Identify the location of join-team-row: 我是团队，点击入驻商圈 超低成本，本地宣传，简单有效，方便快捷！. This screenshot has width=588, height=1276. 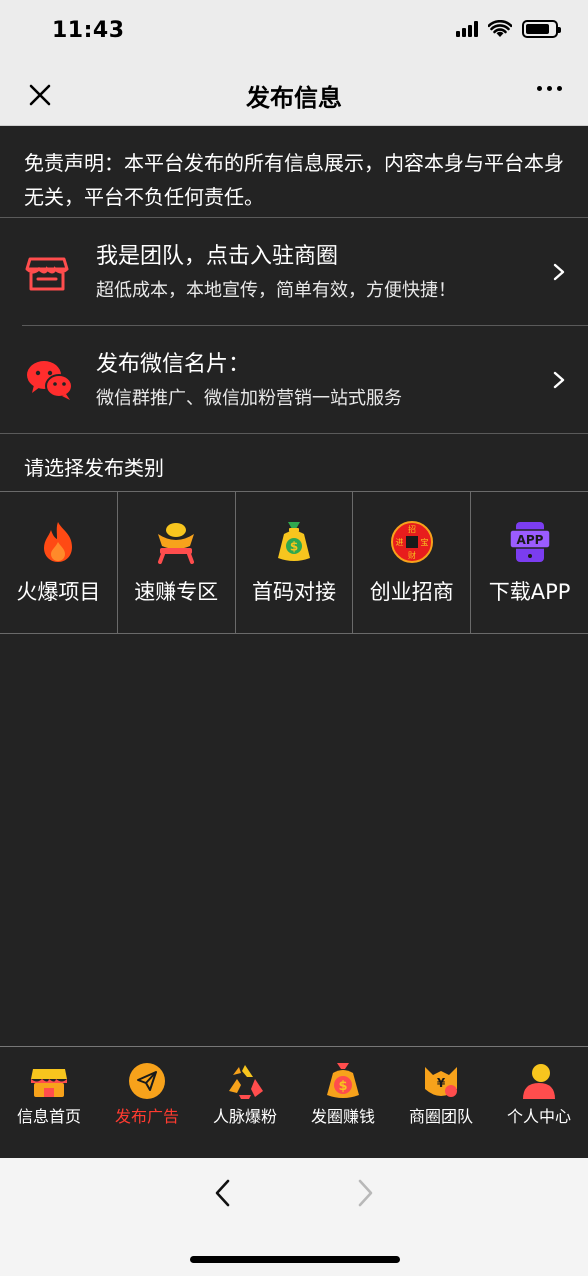
(294, 272).